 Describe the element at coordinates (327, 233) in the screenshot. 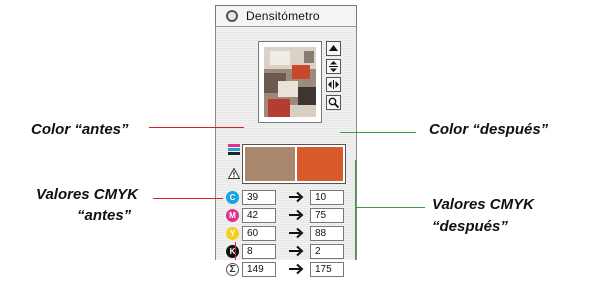

I see `value-after-field: 88` at that location.